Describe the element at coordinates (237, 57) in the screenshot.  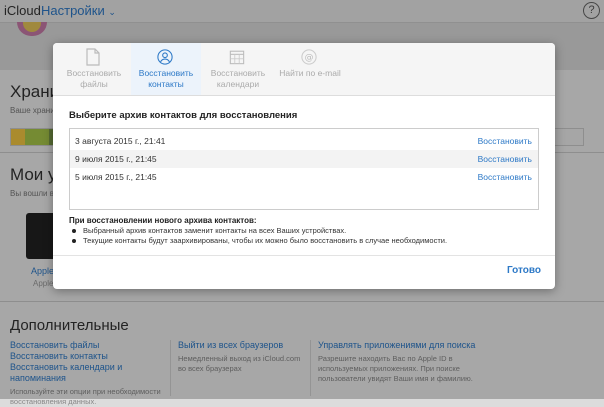
I see `calendar-icon` at that location.